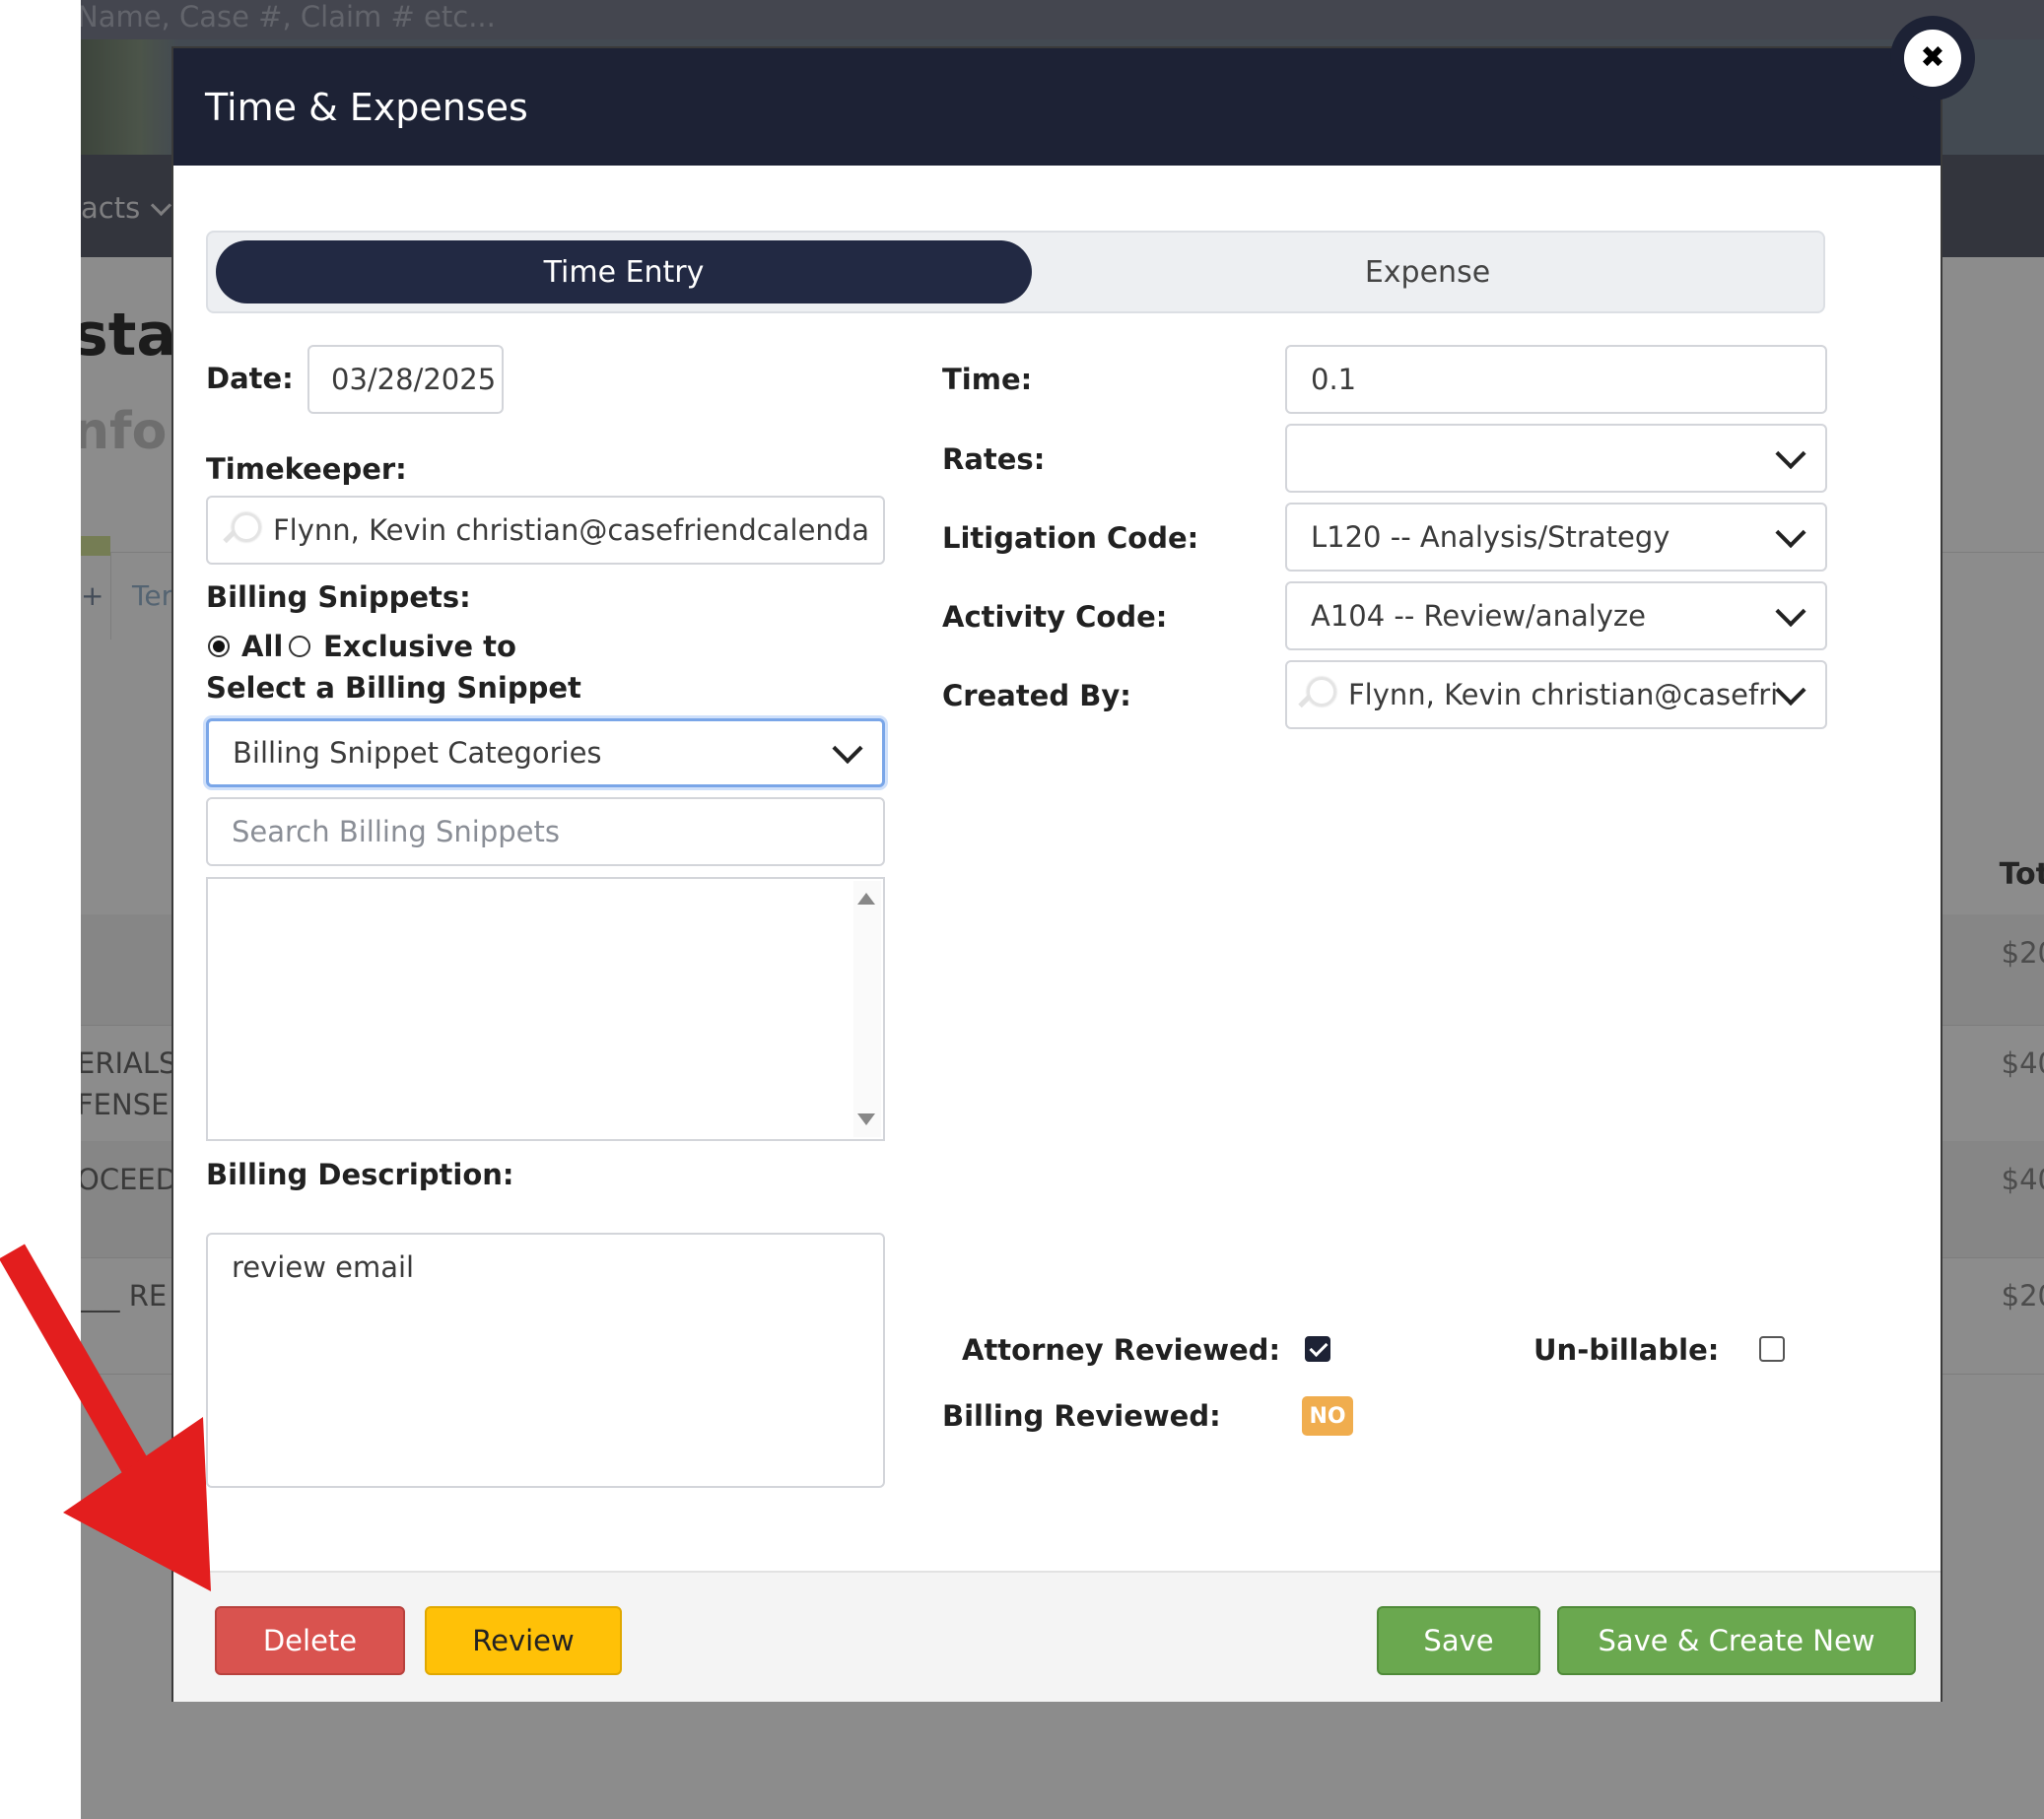  I want to click on page-margin, so click(40, 909).